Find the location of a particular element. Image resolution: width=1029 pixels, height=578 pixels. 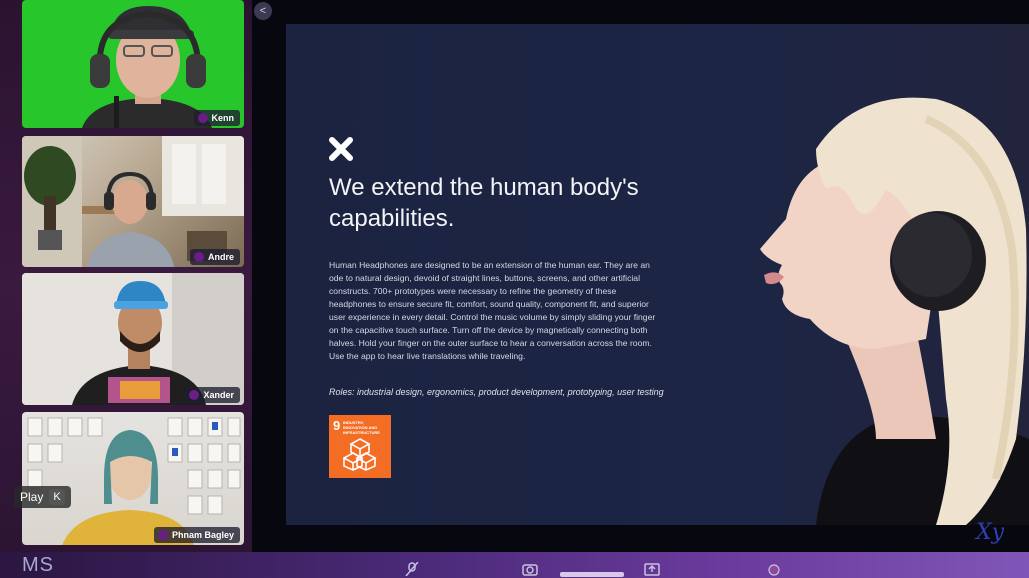

x-mark-icon is located at coordinates (341, 149).